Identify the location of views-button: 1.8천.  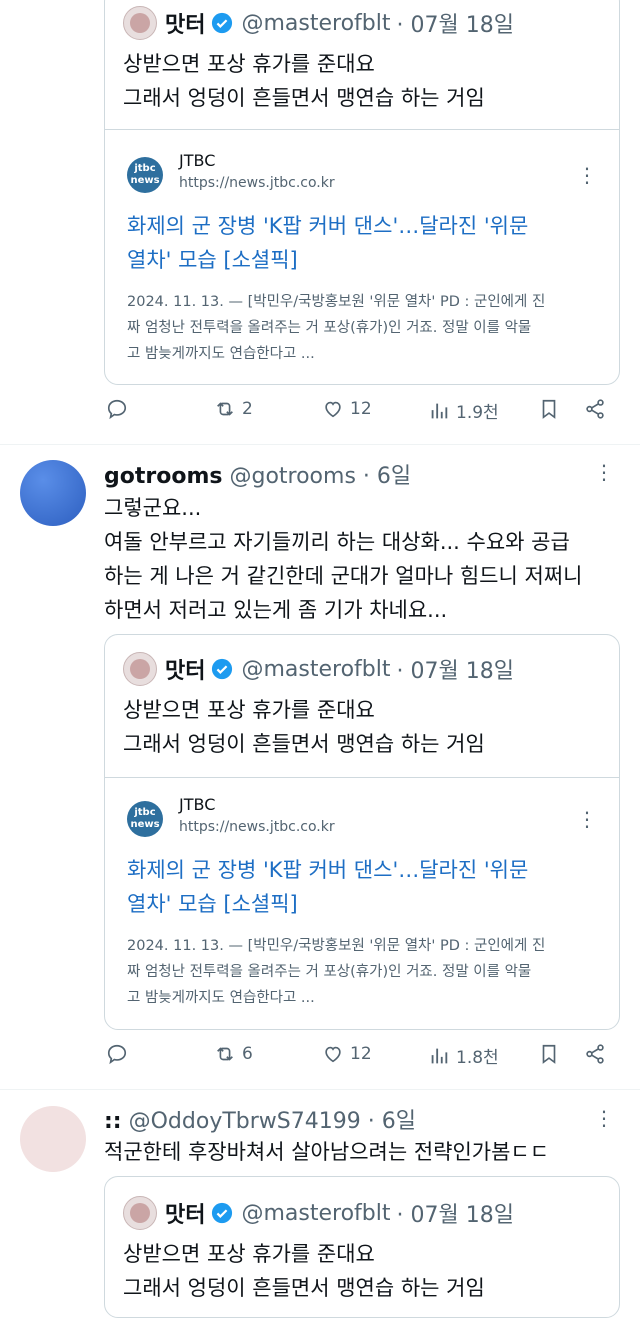
(463, 1055).